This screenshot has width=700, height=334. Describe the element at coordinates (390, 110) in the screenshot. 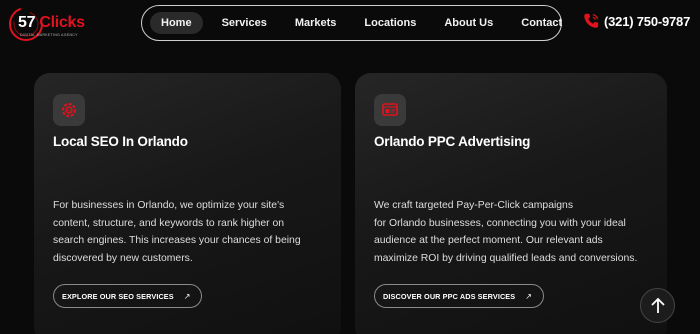

I see `ppc-ad-icon` at that location.